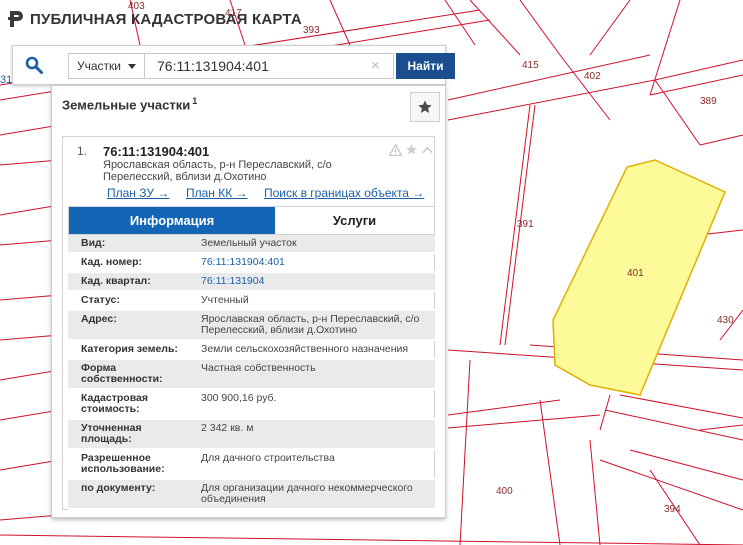  I want to click on side-number: 31, so click(6, 80).